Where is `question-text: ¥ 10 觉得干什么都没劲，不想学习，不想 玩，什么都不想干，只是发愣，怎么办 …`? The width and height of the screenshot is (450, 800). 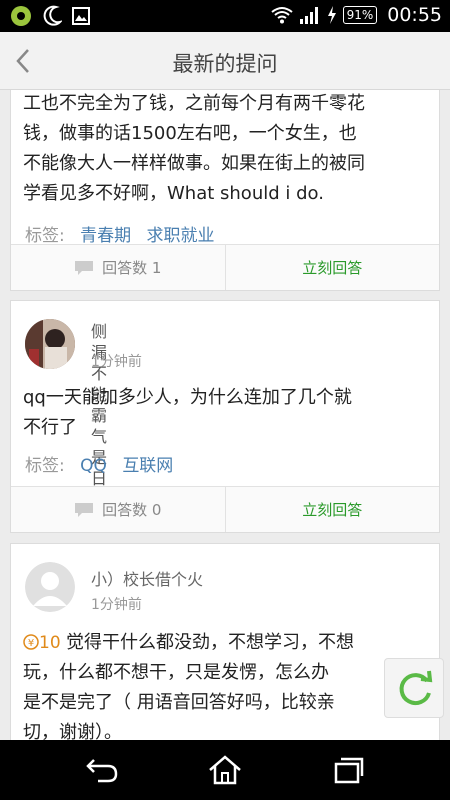 question-text: ¥ 10 觉得干什么都没劲，不想学习，不想 玩，什么都不想干，只是发愣，怎么办 … is located at coordinates (225, 684).